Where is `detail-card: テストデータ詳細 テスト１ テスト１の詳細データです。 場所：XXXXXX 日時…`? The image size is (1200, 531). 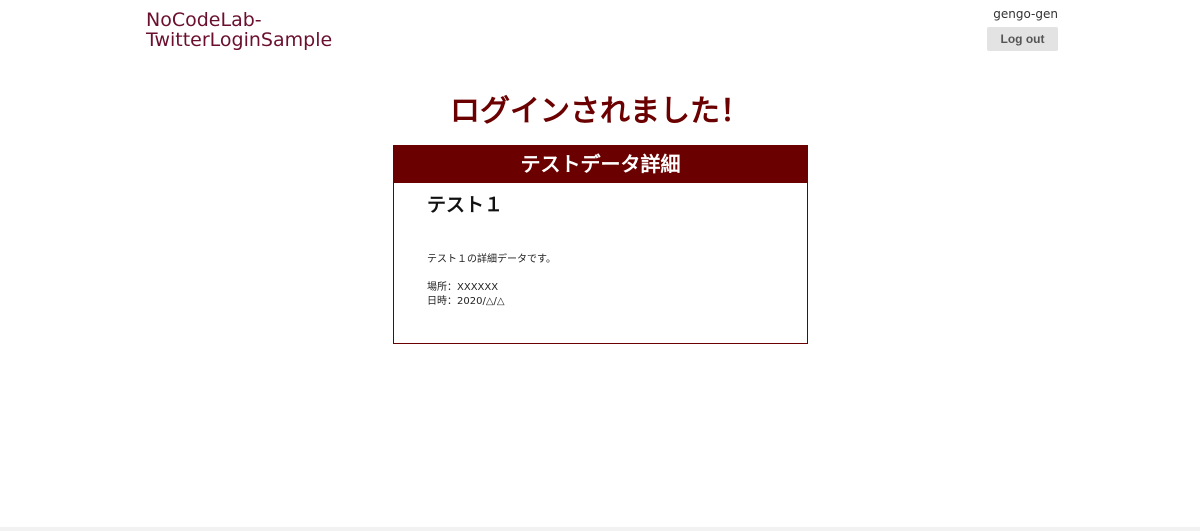 detail-card: テストデータ詳細 テスト１ テスト１の詳細データです。 場所：XXXXXX 日時… is located at coordinates (600, 244).